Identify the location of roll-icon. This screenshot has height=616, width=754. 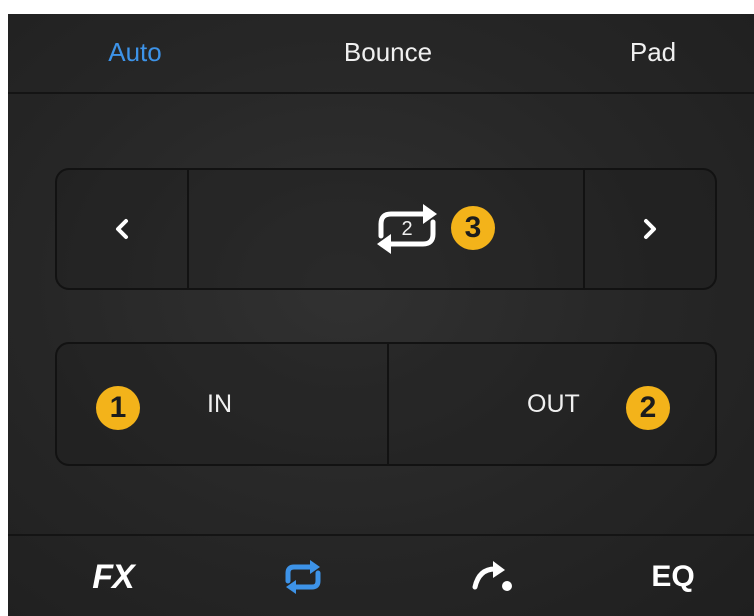
(492, 576).